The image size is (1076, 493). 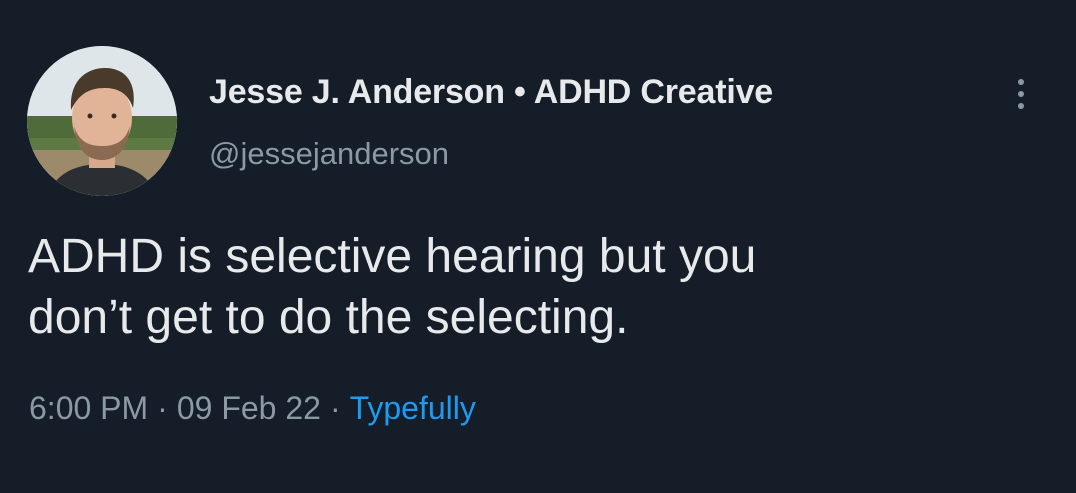 I want to click on author-handle: @jessejanderson, so click(x=329, y=154).